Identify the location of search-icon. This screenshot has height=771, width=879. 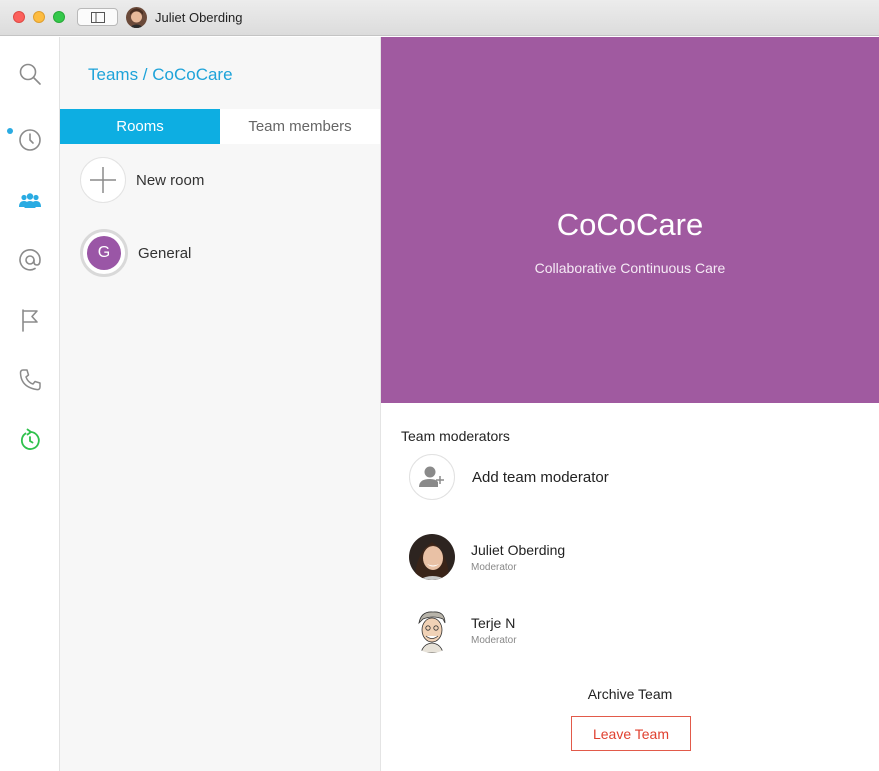
(30, 74).